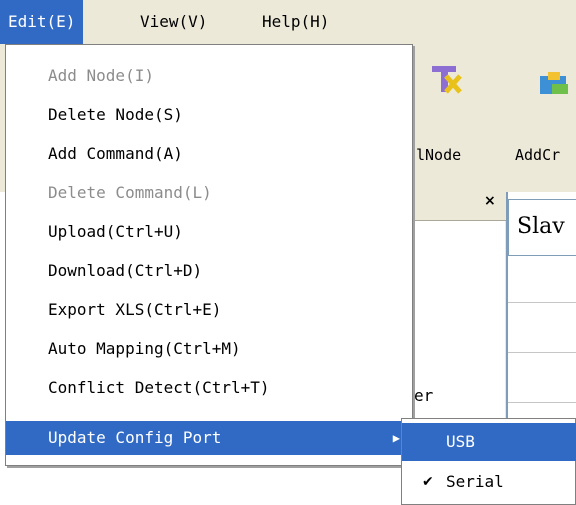  Describe the element at coordinates (144, 348) in the screenshot. I see `menu-item-label: Auto Mapping(Ctrl+M)` at that location.